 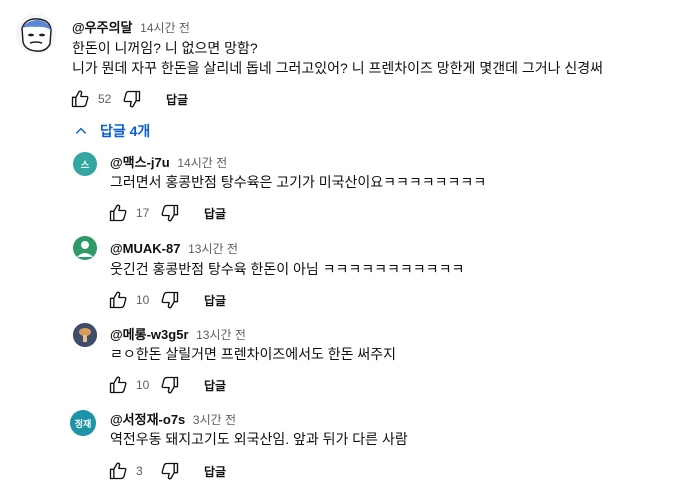 I want to click on replies-toggle-button: 답글 4개, so click(x=112, y=131).